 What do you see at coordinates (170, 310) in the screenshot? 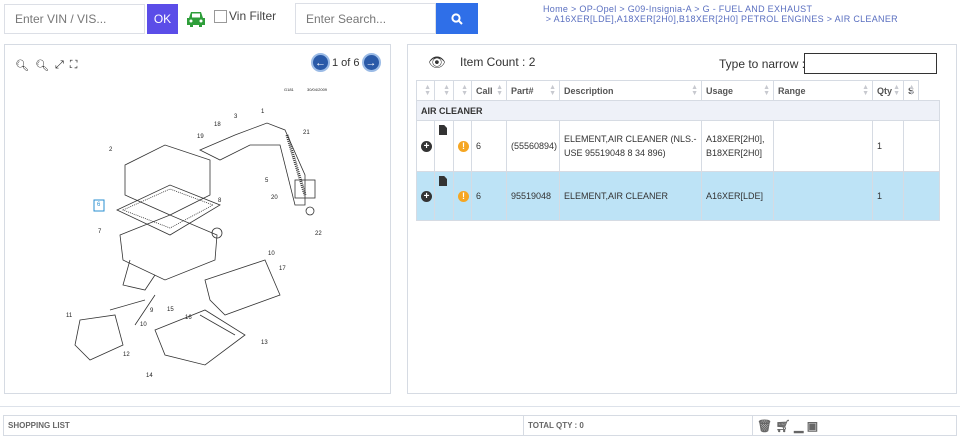
I see `callout: 15` at bounding box center [170, 310].